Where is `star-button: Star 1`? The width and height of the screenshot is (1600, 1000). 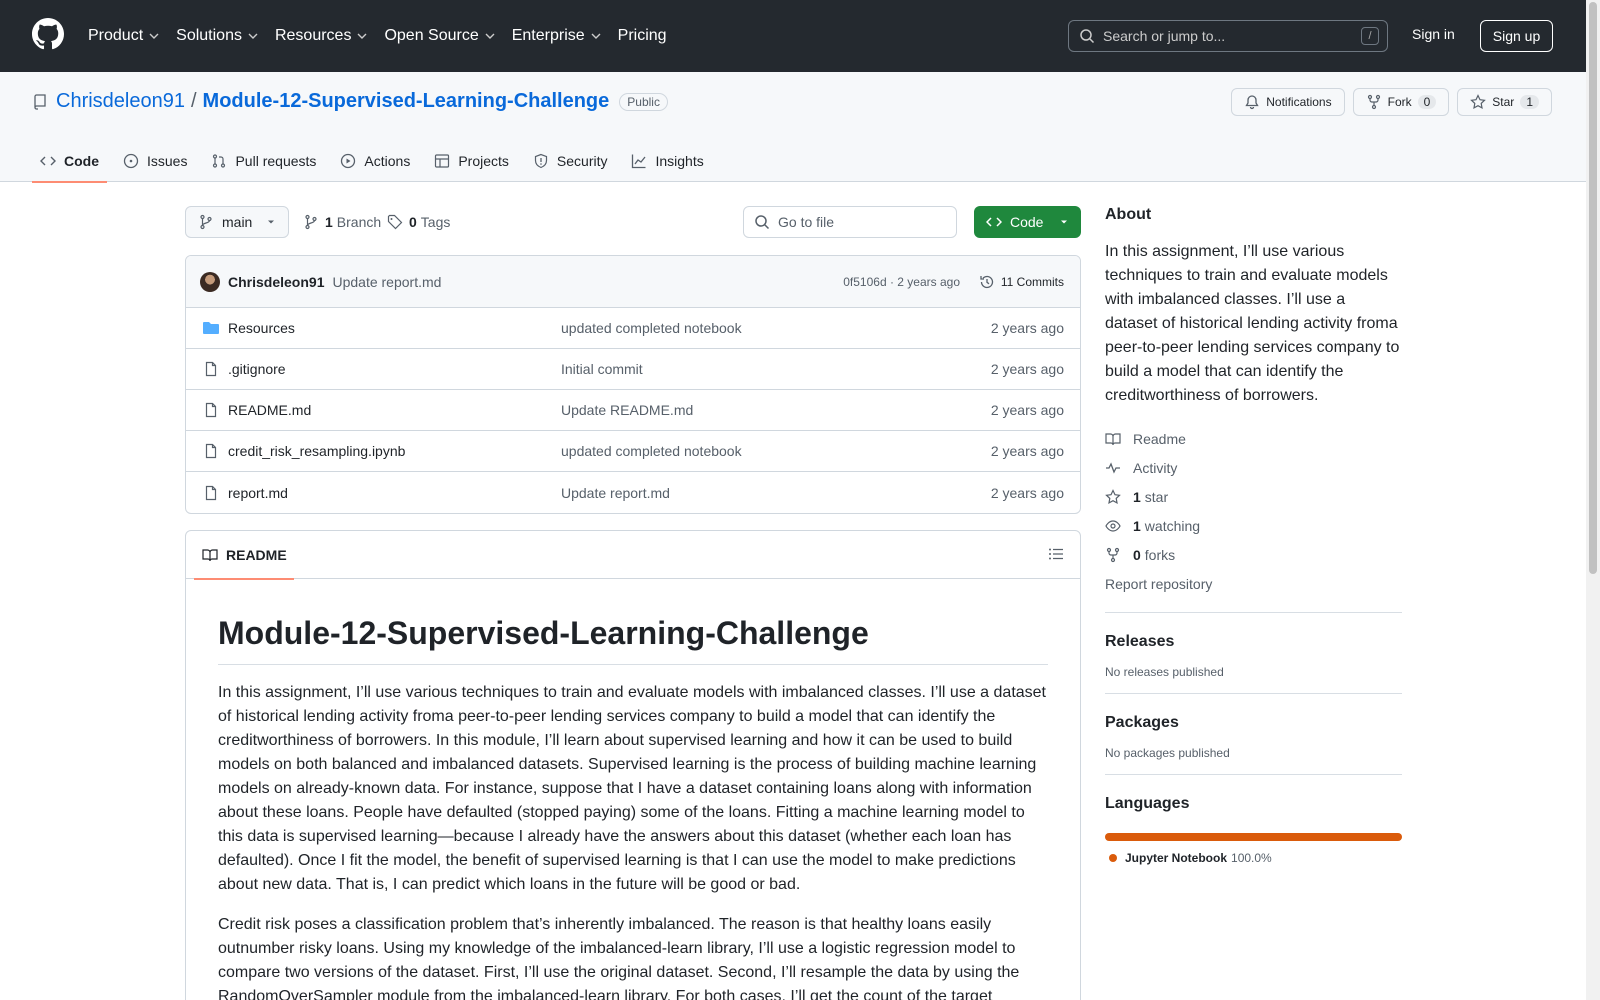 star-button: Star 1 is located at coordinates (1504, 102).